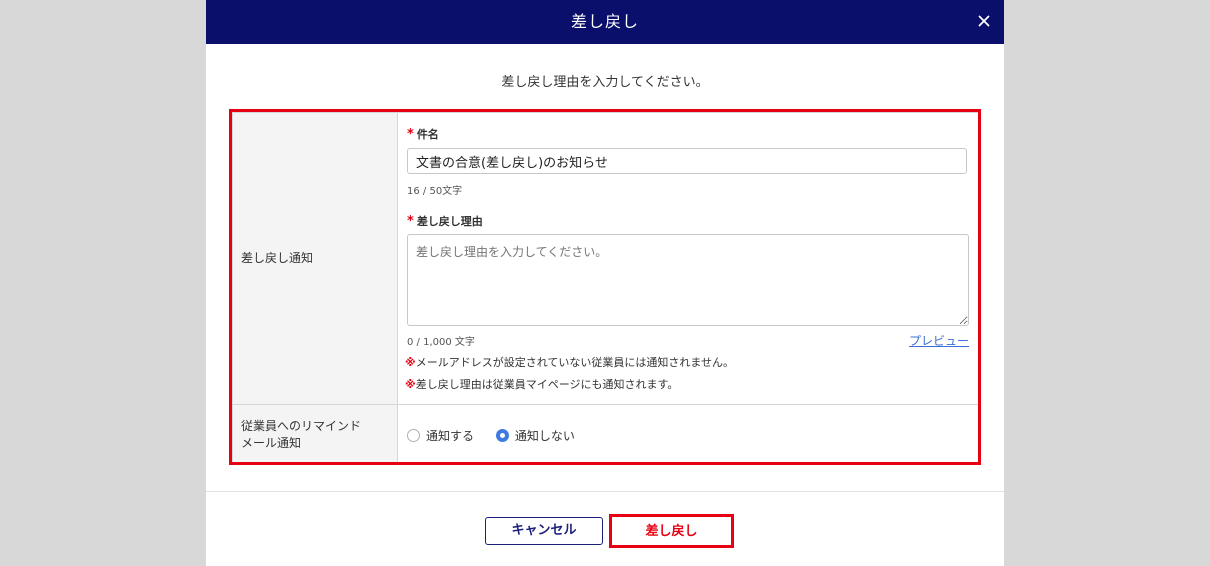  I want to click on instruction-text: 差し戻し理由を入力してください。, so click(605, 82).